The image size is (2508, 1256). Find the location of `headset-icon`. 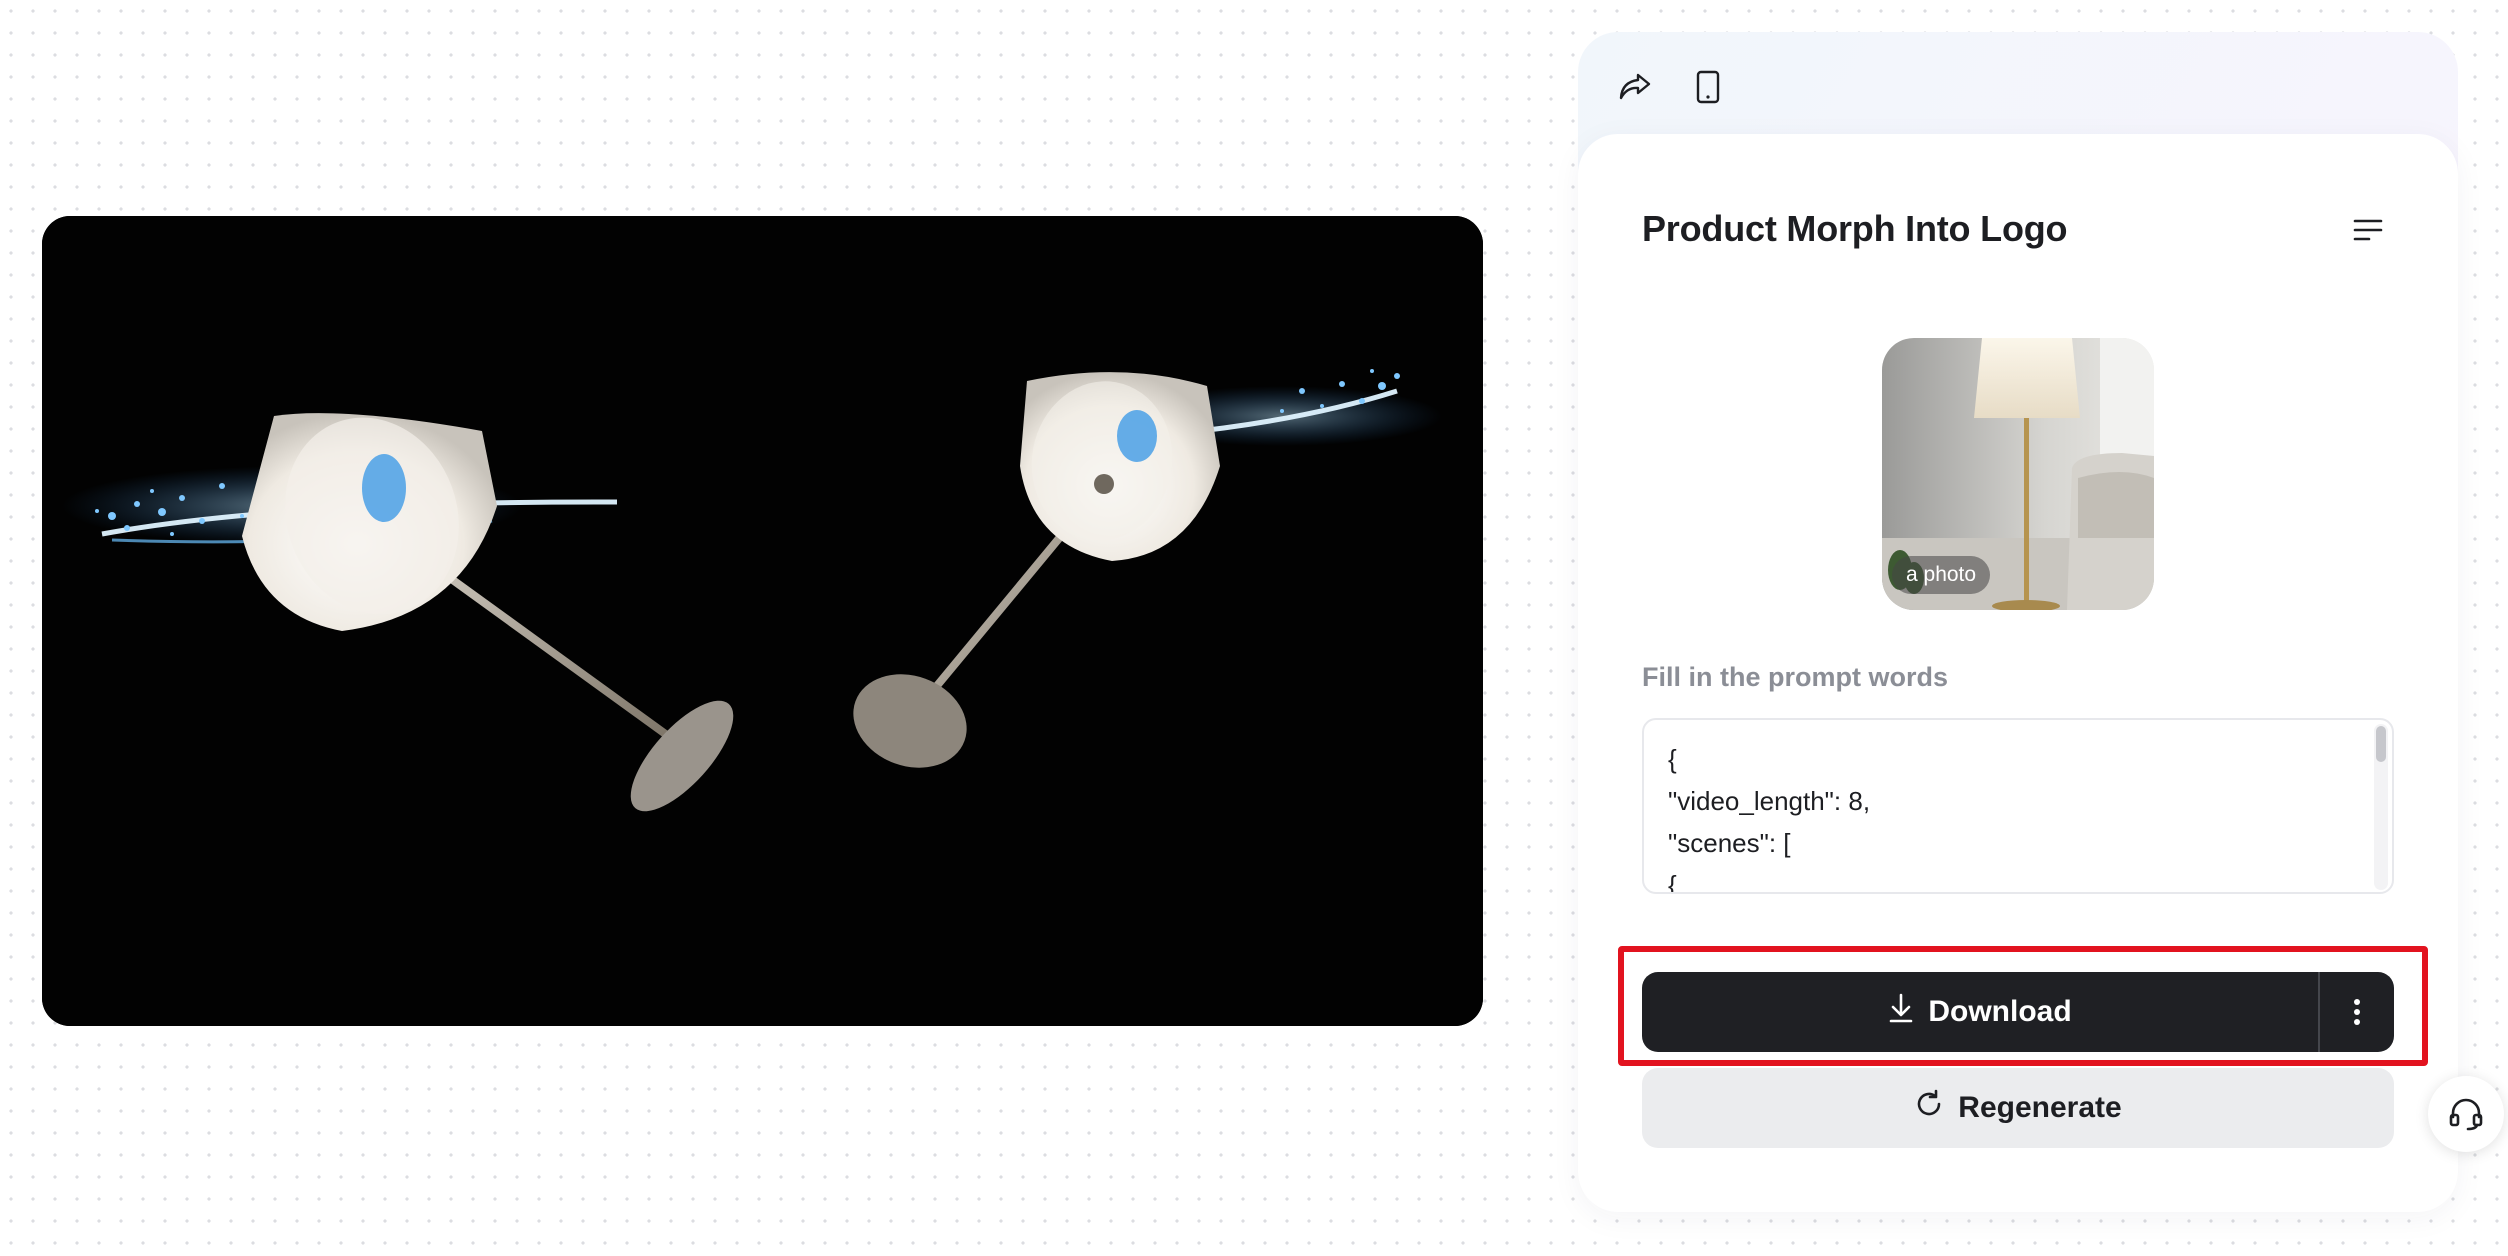

headset-icon is located at coordinates (2466, 1114).